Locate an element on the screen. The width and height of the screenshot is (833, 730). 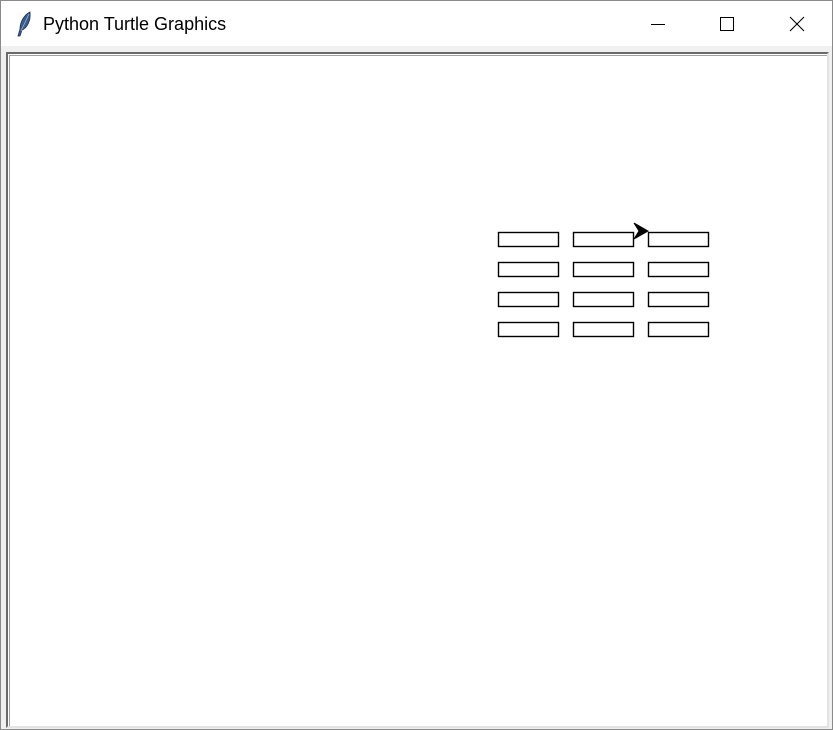
title-bar: Python Turtle Graphics is located at coordinates (416, 23).